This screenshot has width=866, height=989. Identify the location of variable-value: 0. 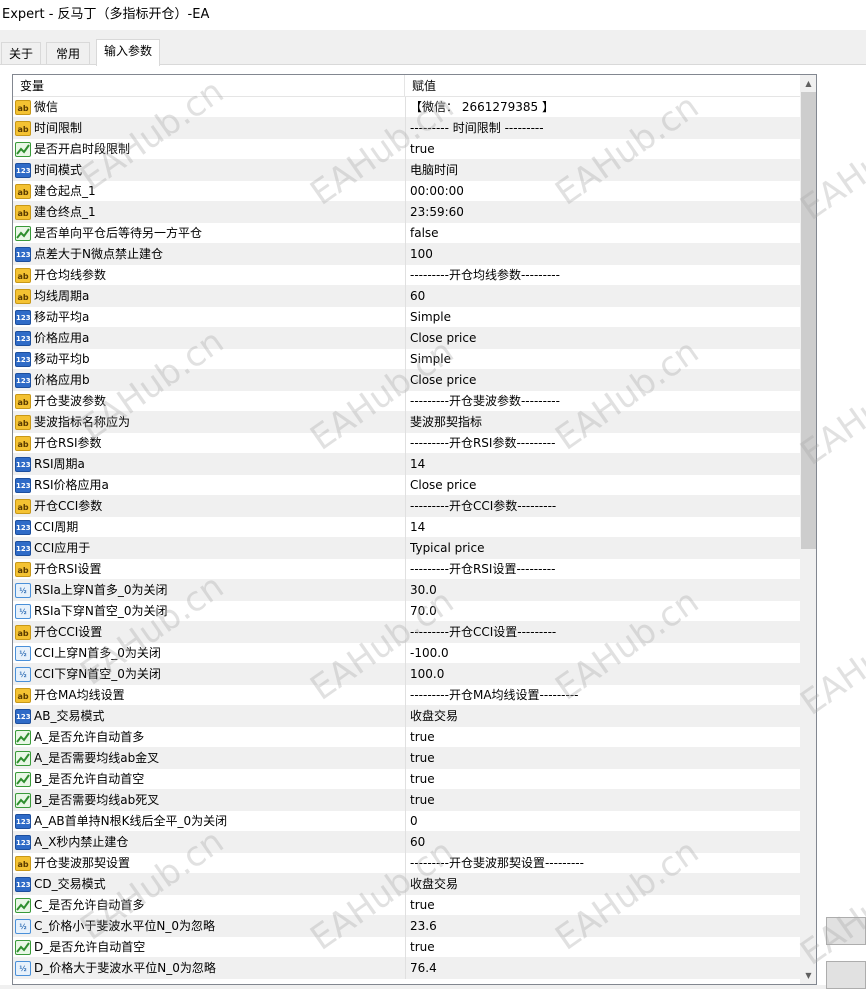
(605, 821).